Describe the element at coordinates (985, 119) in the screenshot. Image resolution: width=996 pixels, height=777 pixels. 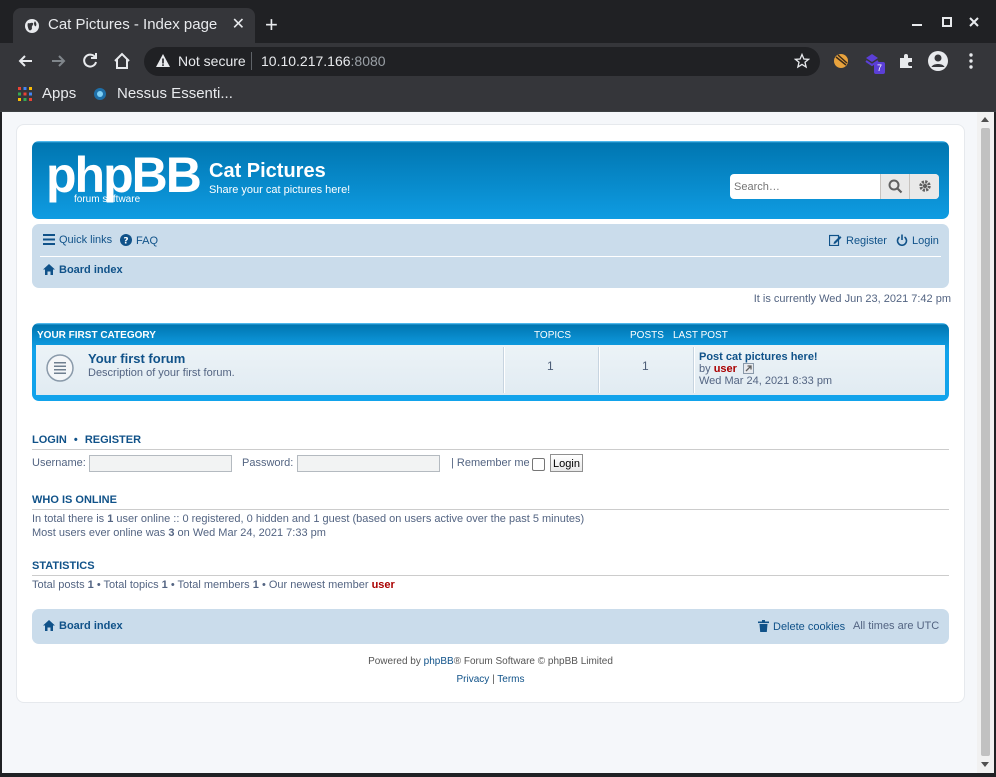
I see `scroll-up-arrow-icon` at that location.